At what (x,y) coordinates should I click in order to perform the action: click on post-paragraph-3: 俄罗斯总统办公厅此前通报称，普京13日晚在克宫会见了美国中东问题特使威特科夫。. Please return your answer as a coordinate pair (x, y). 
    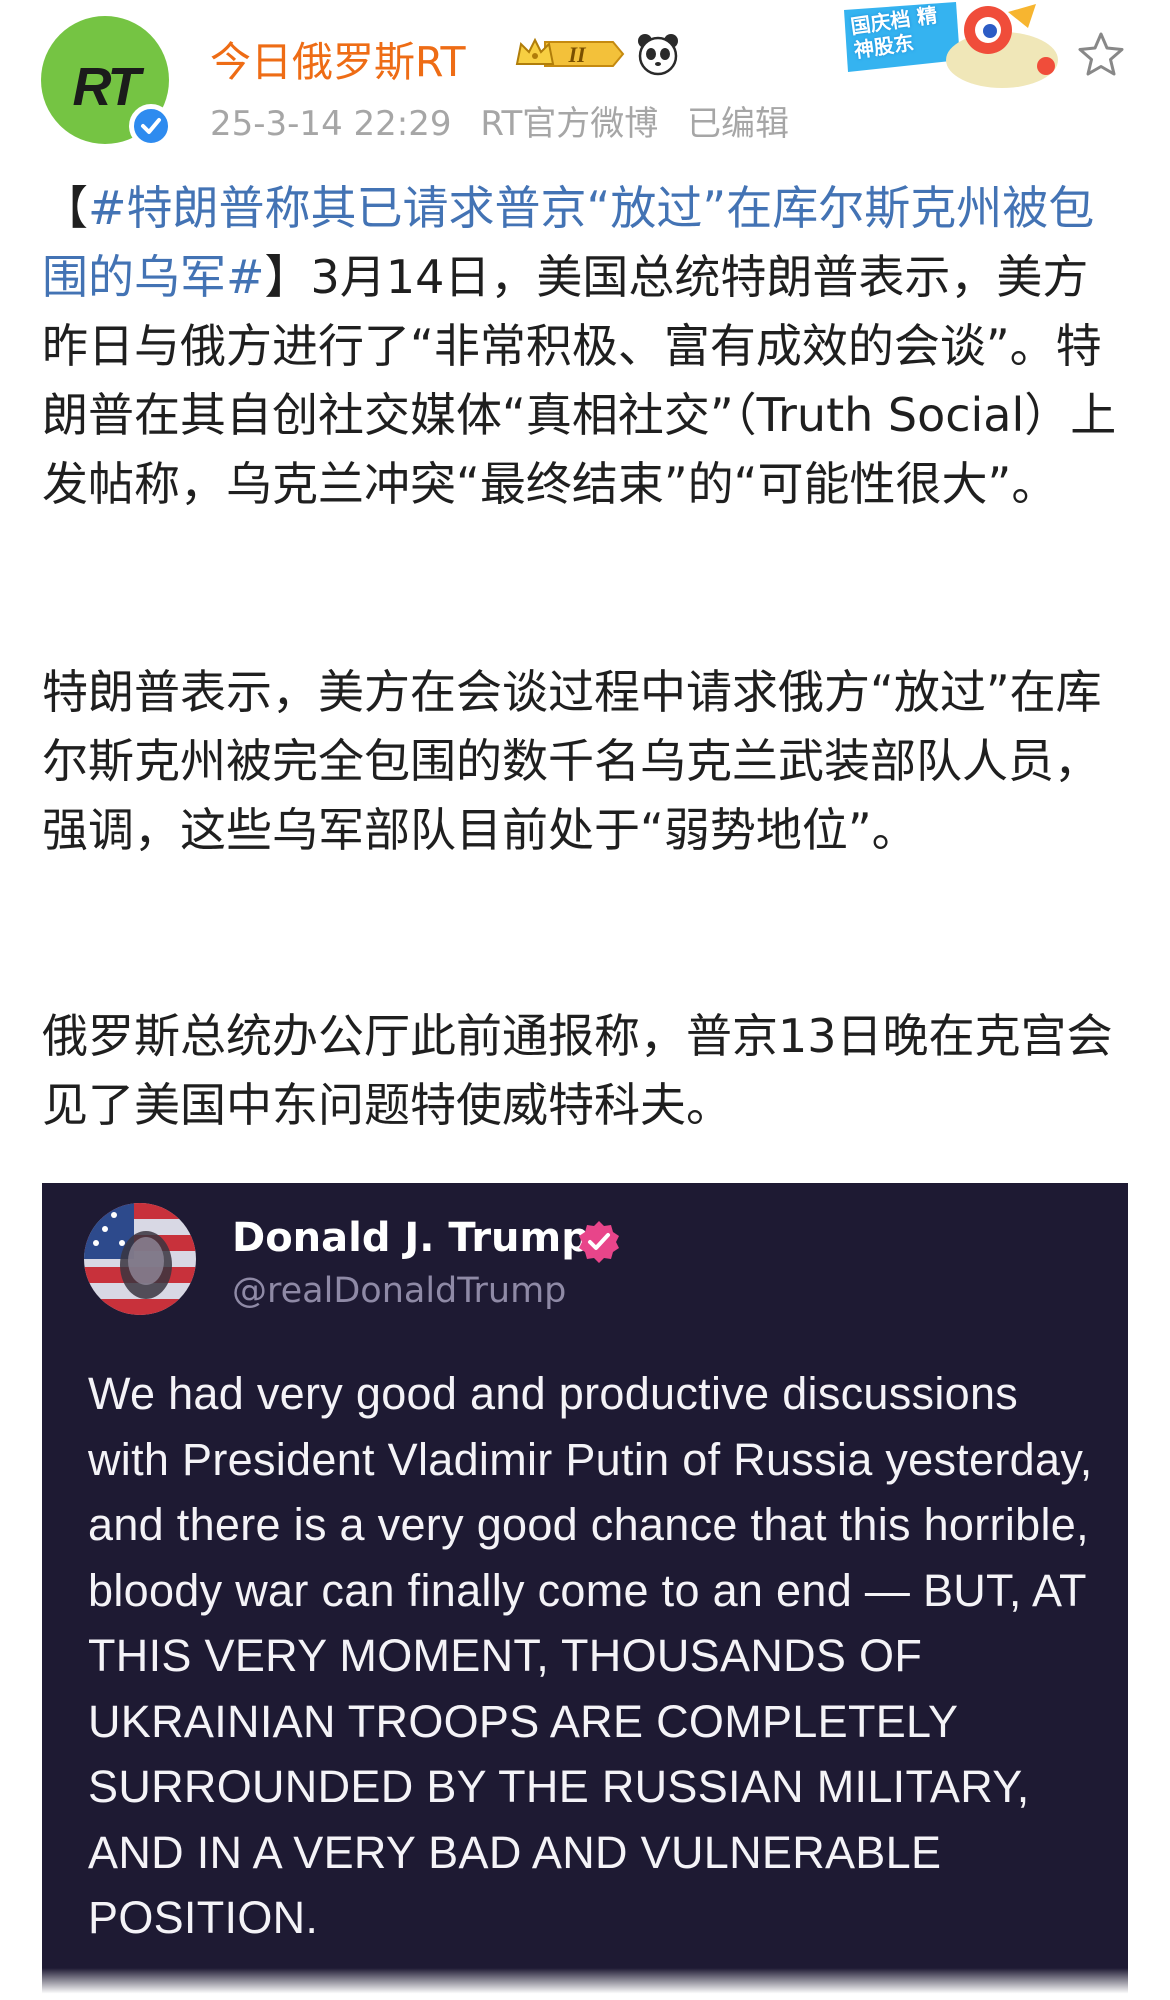
    Looking at the image, I should click on (577, 1070).